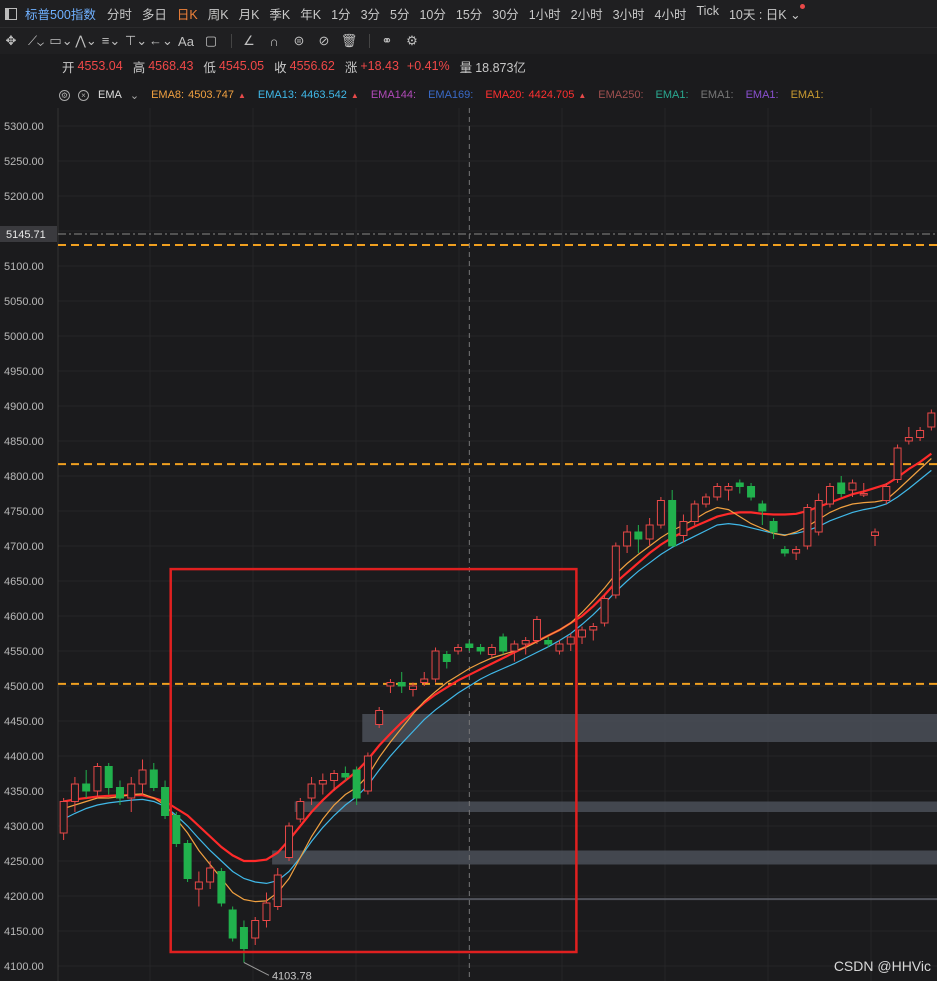  Describe the element at coordinates (111, 41) in the screenshot. I see `channel-icon: ≡⌄` at that location.